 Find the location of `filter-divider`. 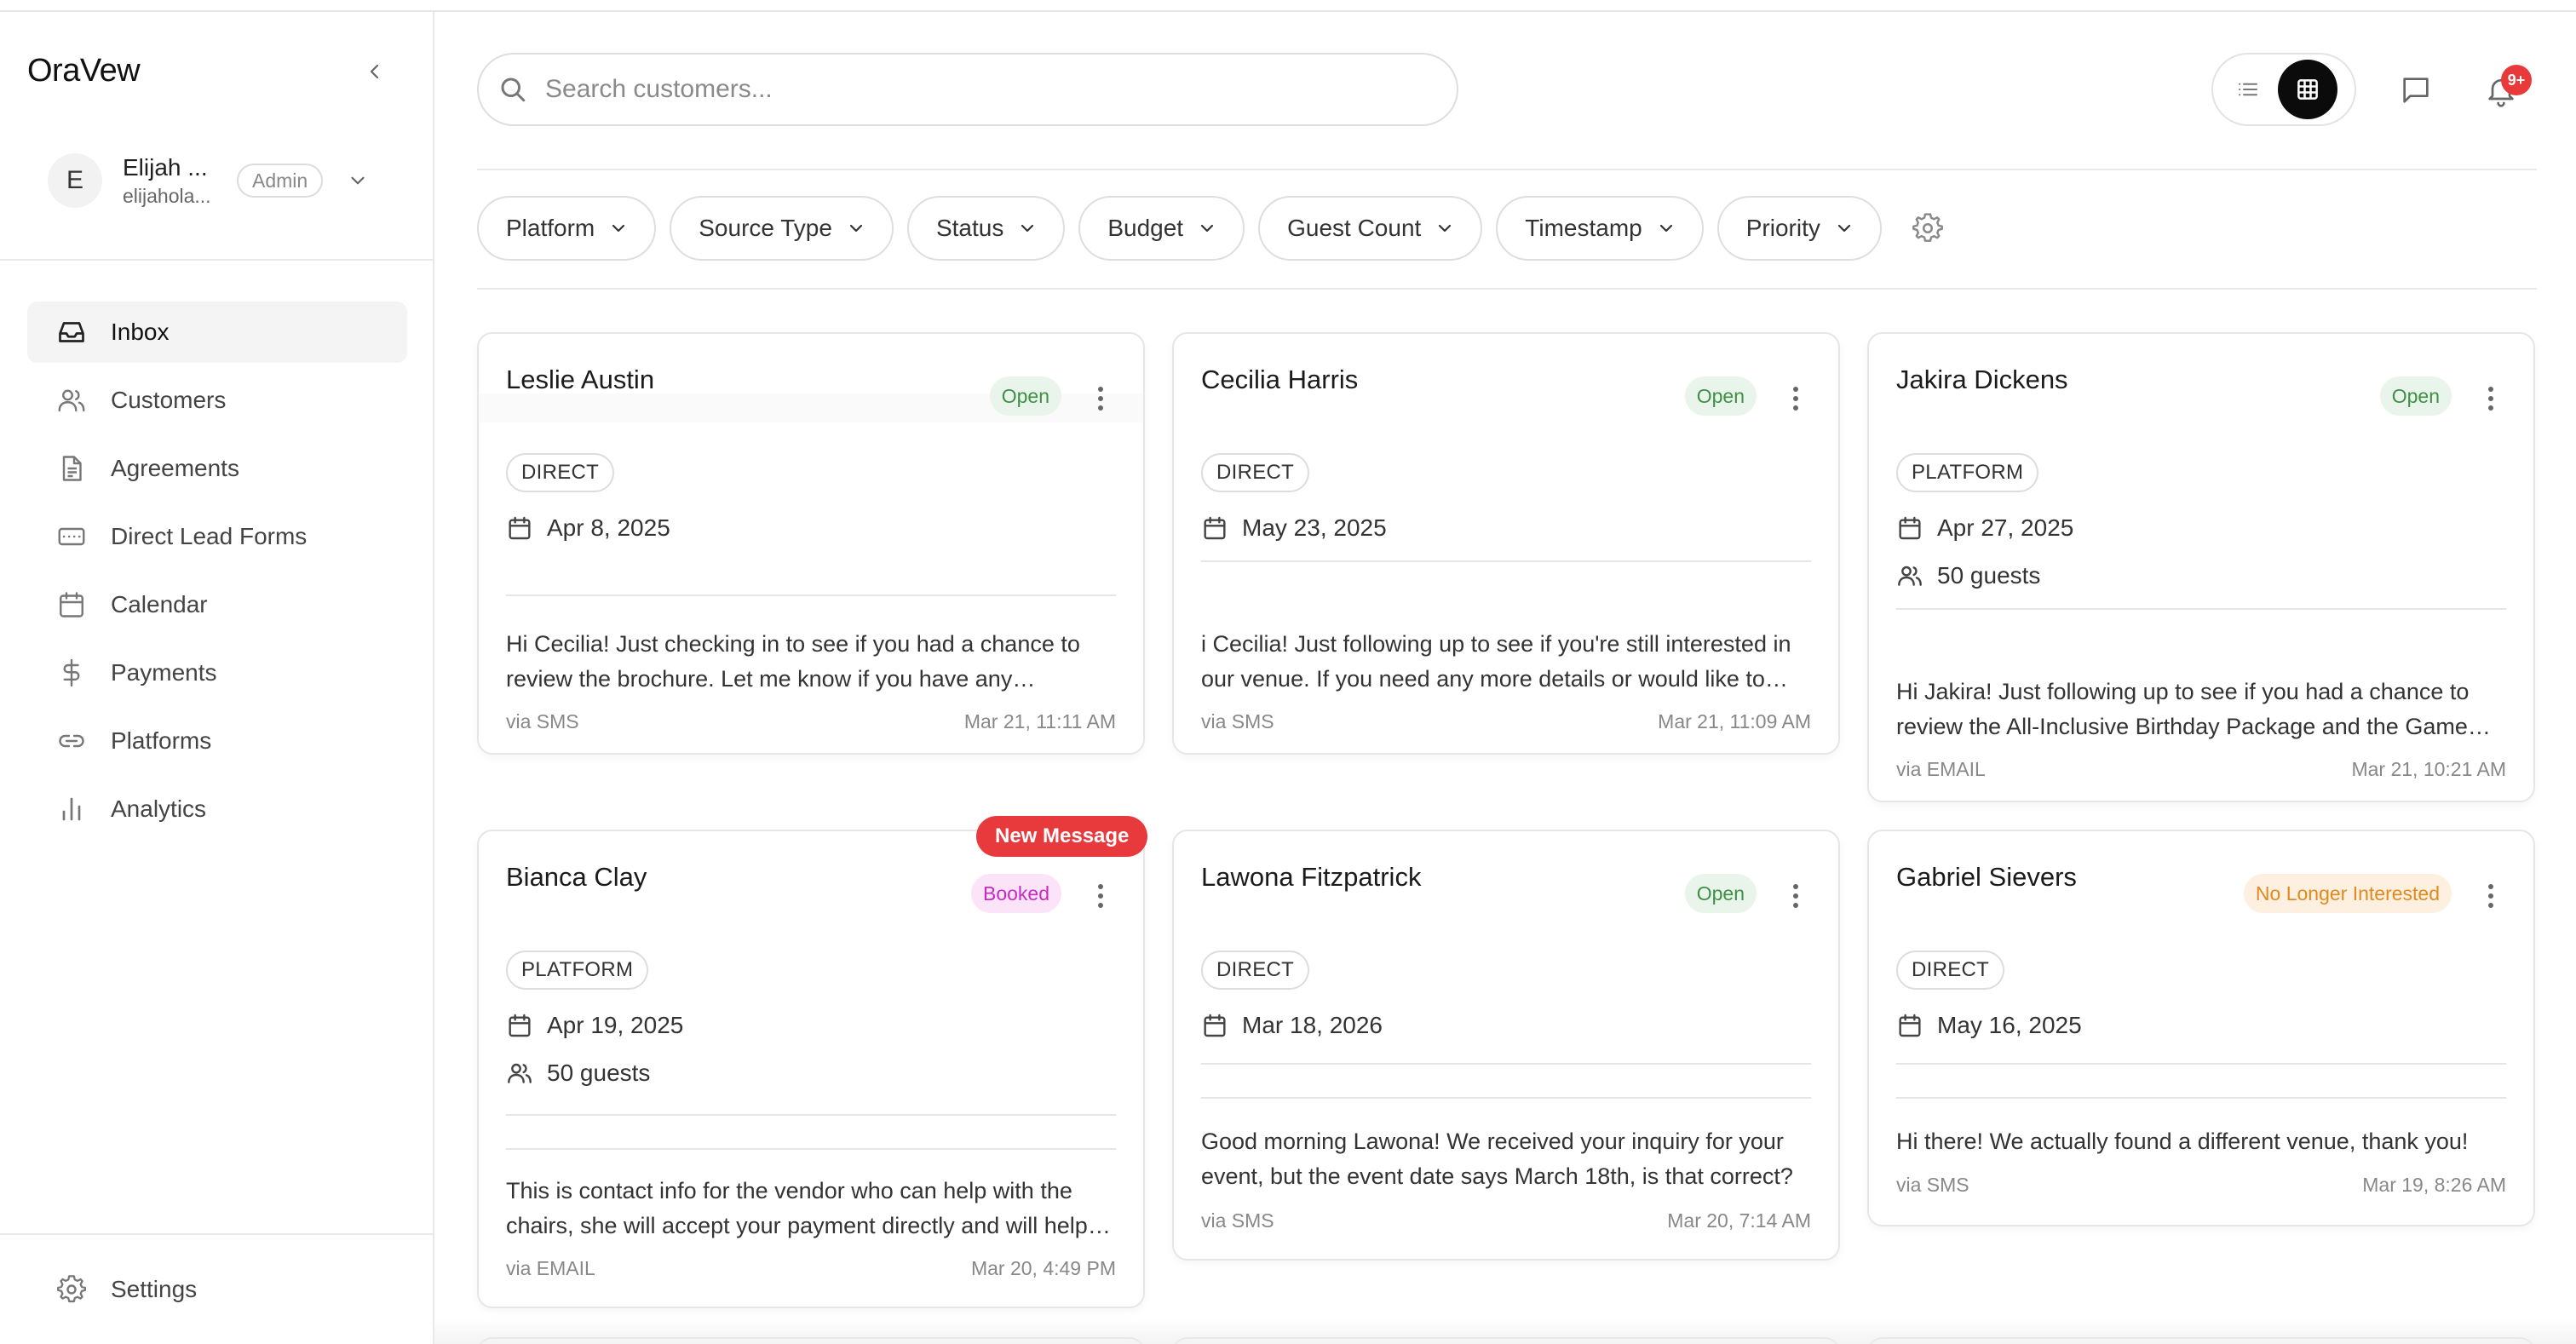

filter-divider is located at coordinates (1507, 289).